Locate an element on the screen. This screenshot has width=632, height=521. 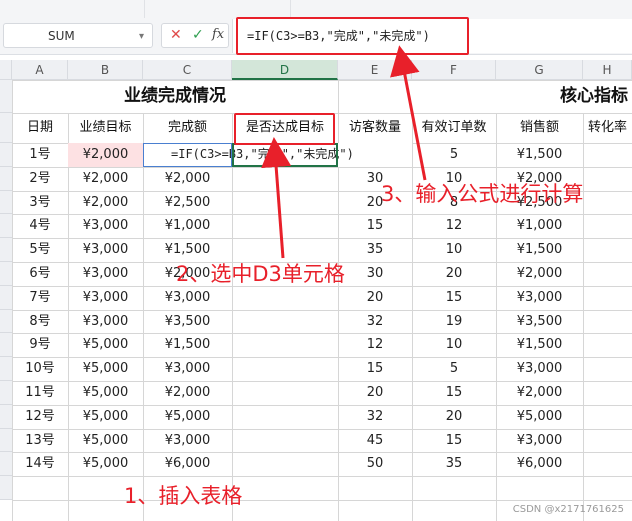
arrow-to-formula is located at coordinates (408, 113).